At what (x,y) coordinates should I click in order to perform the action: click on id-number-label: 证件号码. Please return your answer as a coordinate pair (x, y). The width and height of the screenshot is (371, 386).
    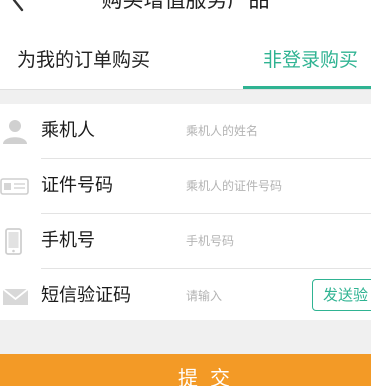
    Looking at the image, I should click on (77, 185).